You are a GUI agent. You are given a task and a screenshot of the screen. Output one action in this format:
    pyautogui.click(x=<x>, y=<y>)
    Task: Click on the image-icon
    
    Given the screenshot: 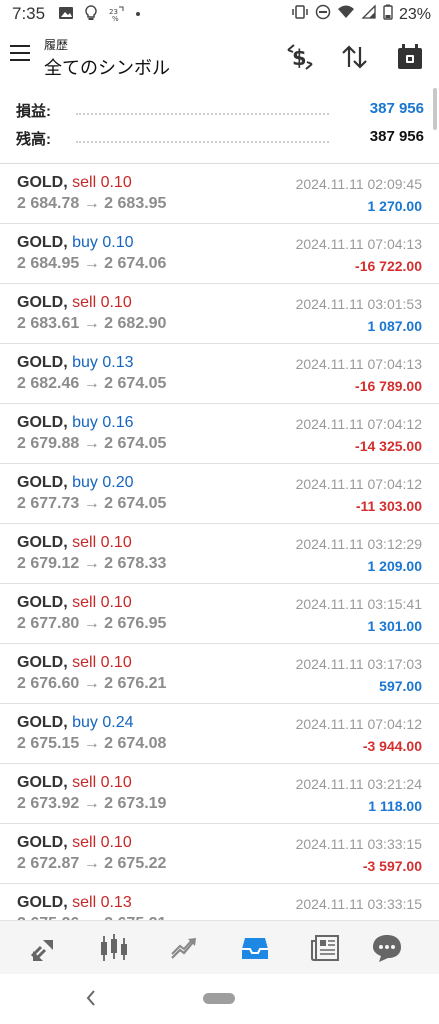 What is the action you would take?
    pyautogui.click(x=66, y=13)
    